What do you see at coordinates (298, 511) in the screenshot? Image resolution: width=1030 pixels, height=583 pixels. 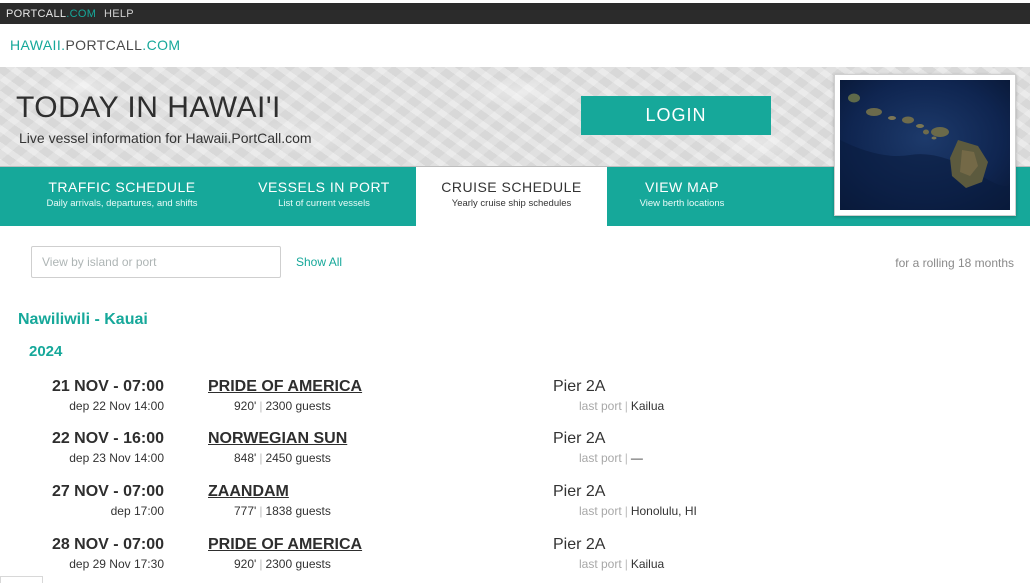 I see `ship-guests: 1838 guests` at bounding box center [298, 511].